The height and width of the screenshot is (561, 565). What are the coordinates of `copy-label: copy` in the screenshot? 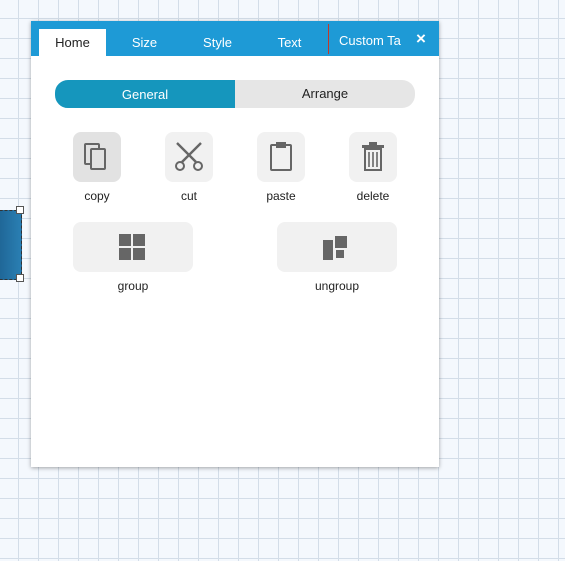 It's located at (97, 196).